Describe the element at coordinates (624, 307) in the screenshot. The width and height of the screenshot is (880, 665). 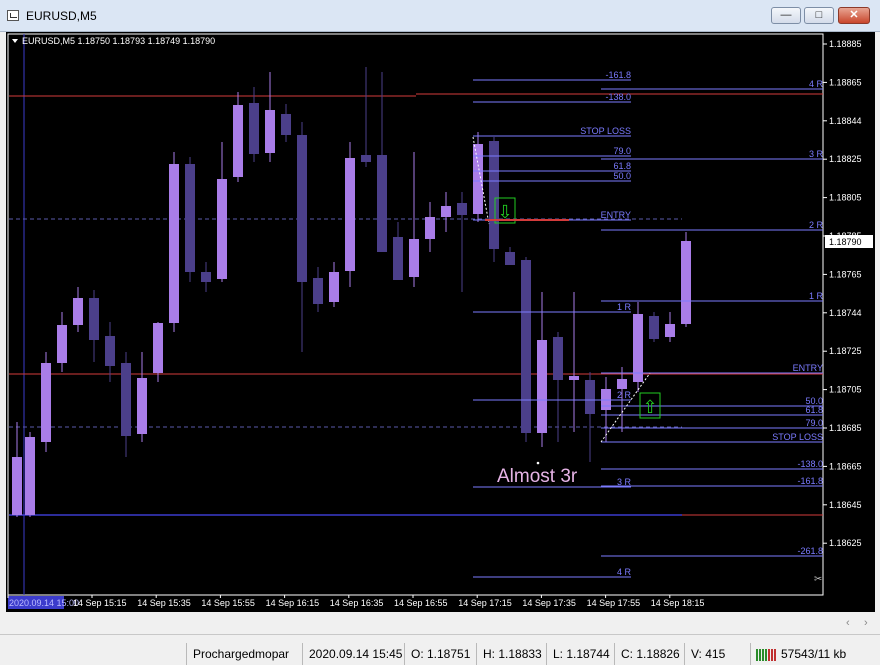
I see `long-r-level-label: 1 R` at that location.